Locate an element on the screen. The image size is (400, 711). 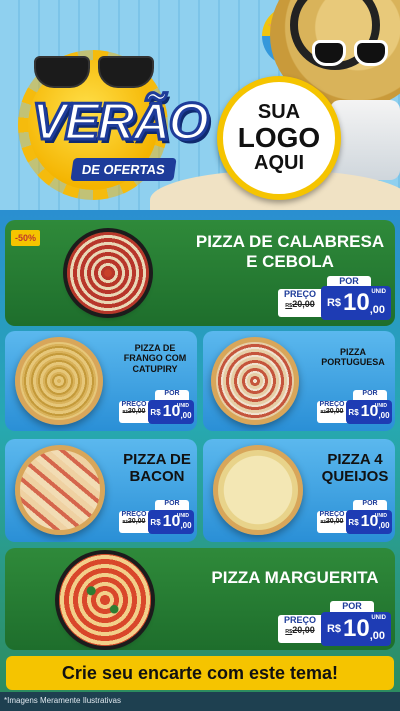
product-name: PIZZA DE FRANGO COM CATUPIRY is located at coordinates (155, 358).